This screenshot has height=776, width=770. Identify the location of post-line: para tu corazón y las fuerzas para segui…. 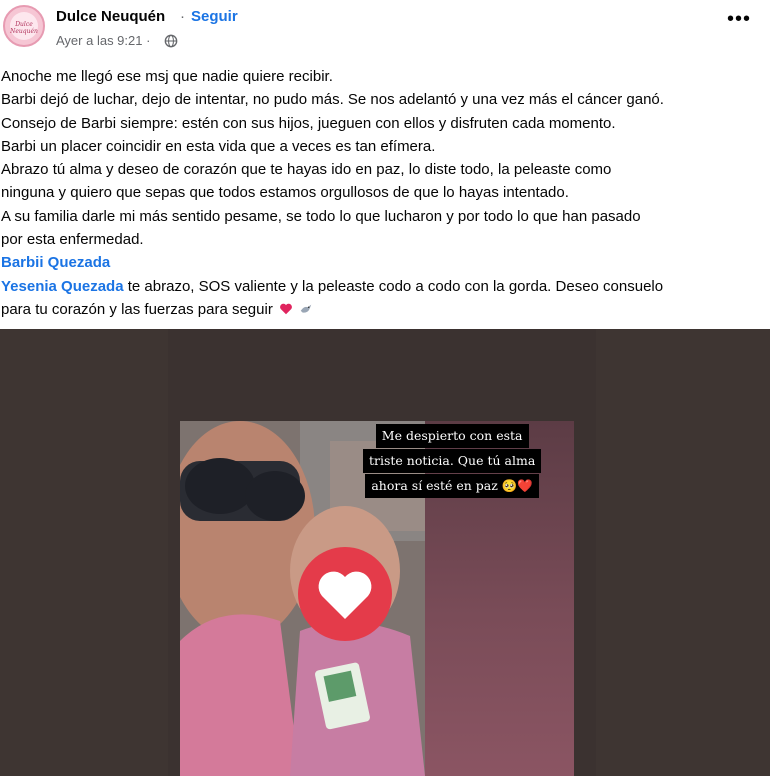
(385, 309).